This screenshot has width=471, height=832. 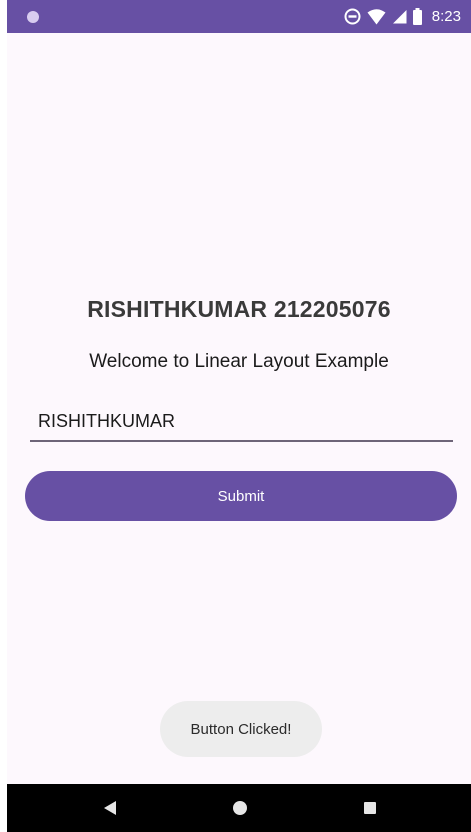 I want to click on signal-icon, so click(x=399, y=16).